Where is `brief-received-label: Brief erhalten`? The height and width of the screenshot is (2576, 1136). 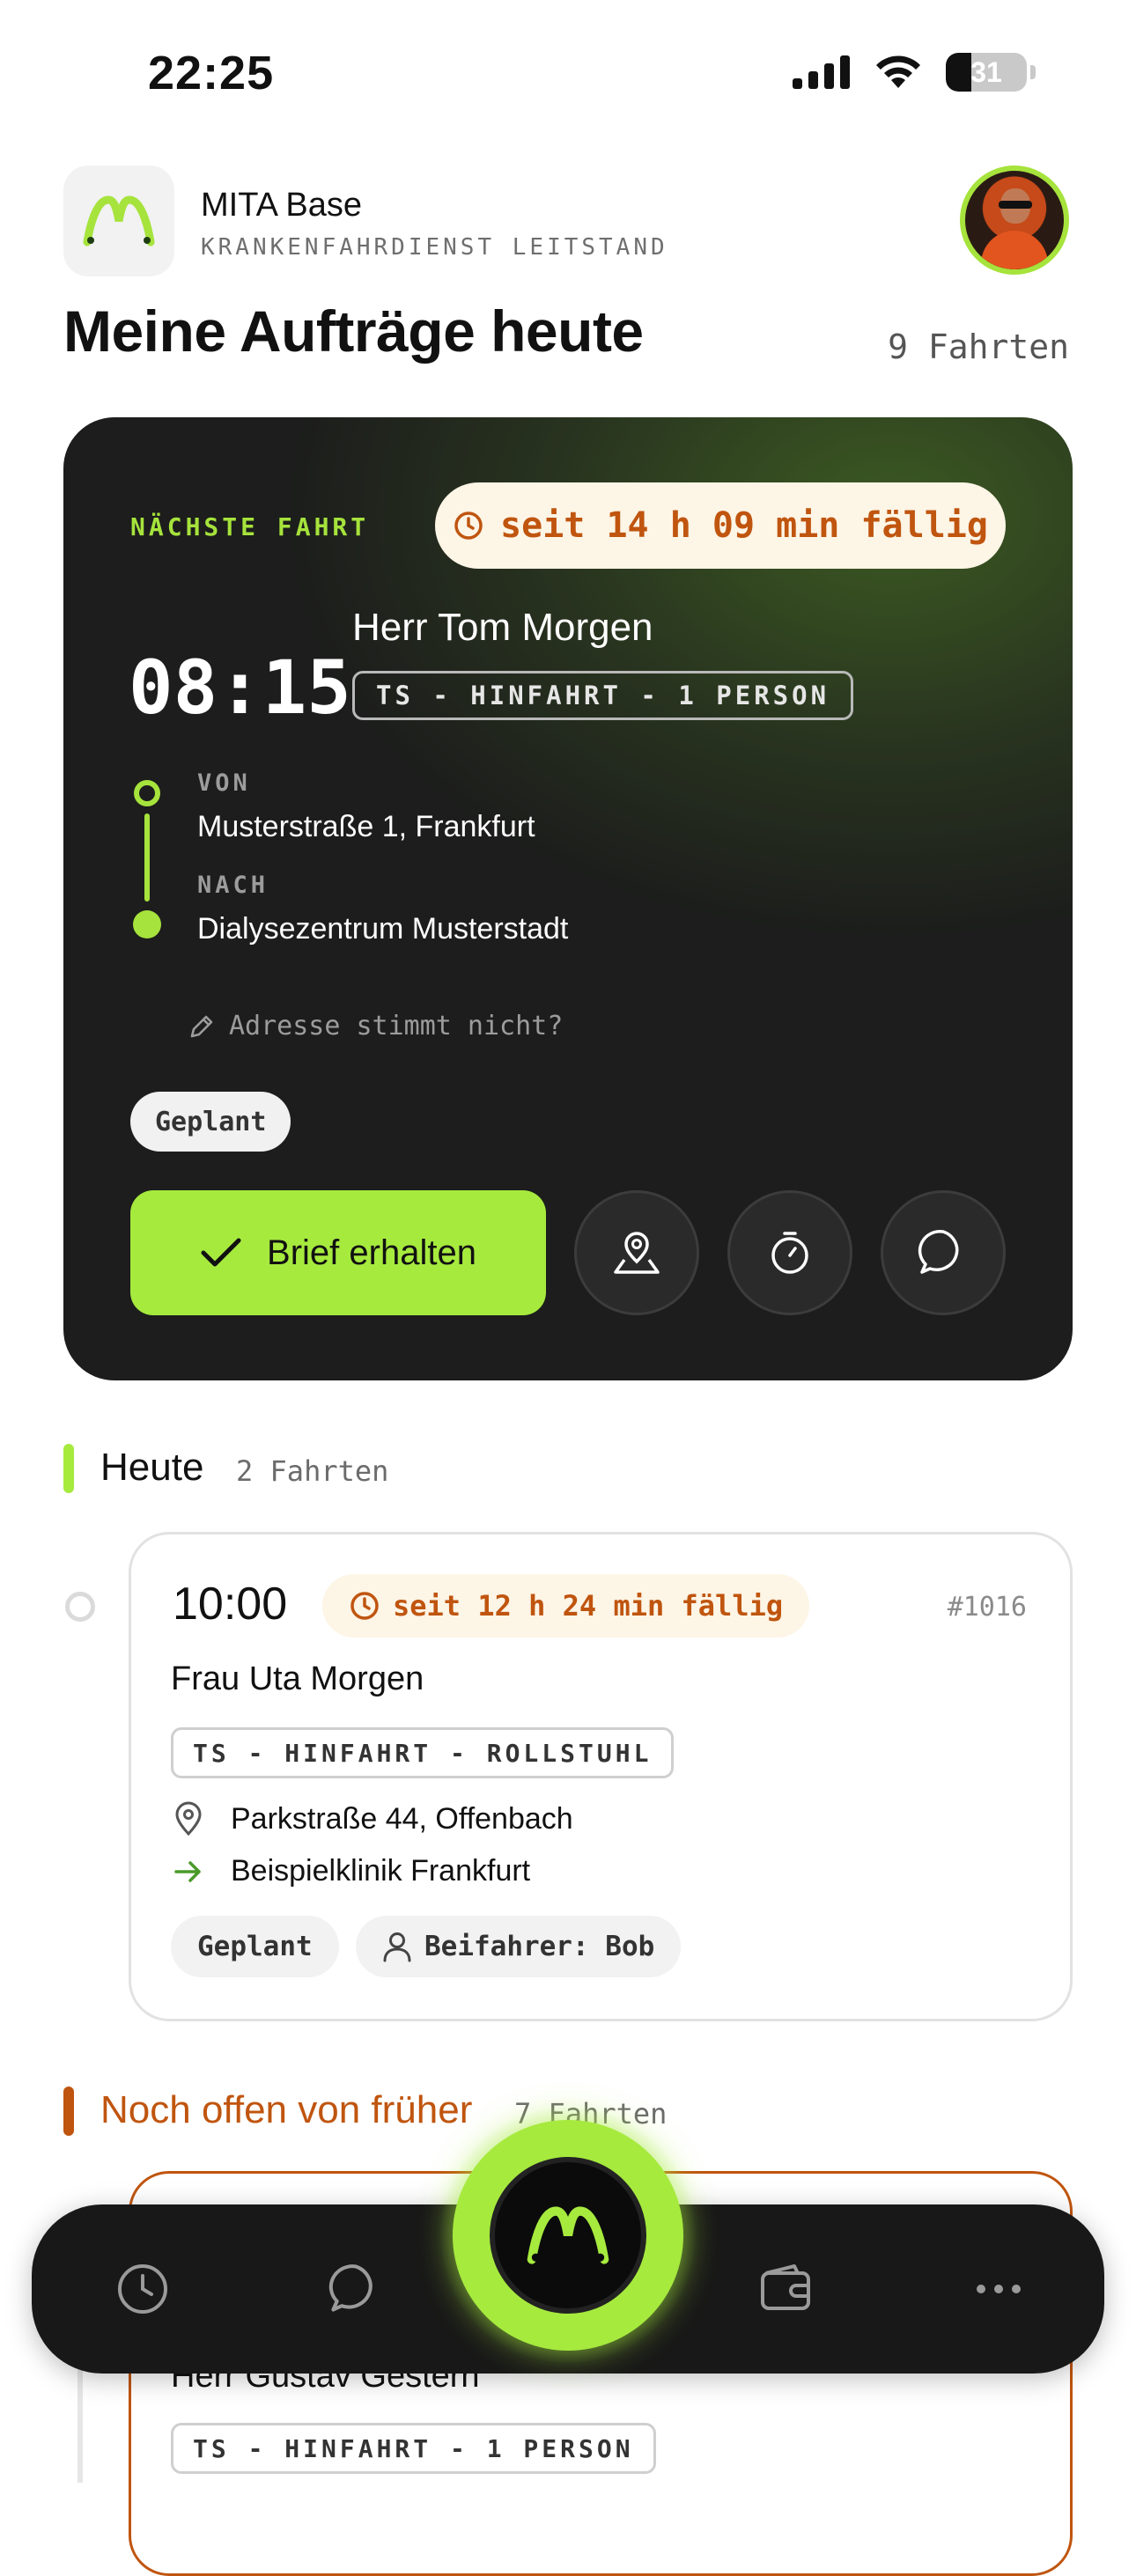
brief-received-label: Brief erhalten is located at coordinates (372, 1253).